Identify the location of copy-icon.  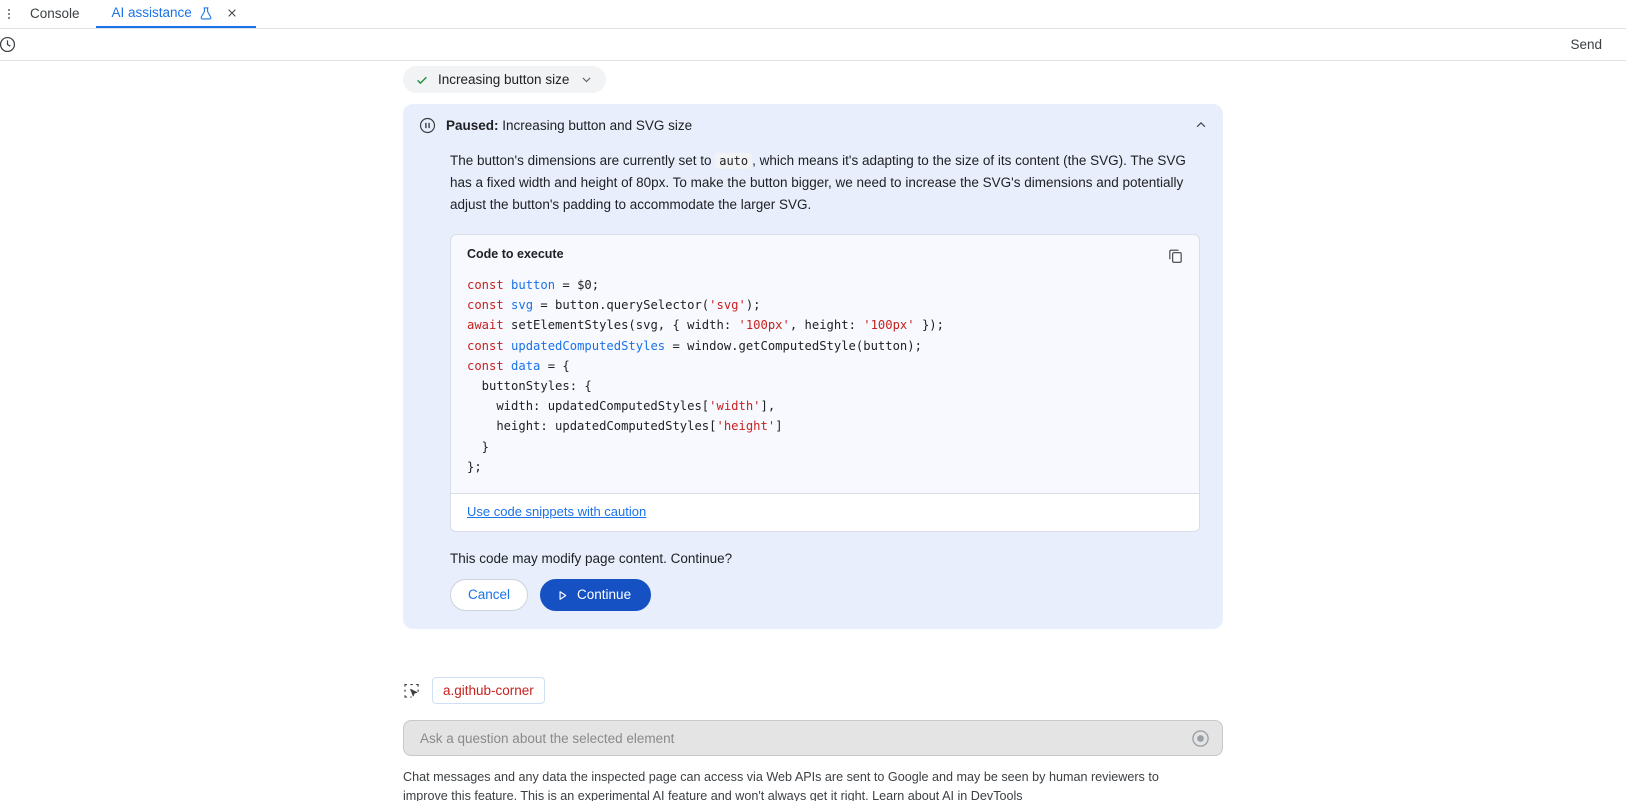
(1176, 256).